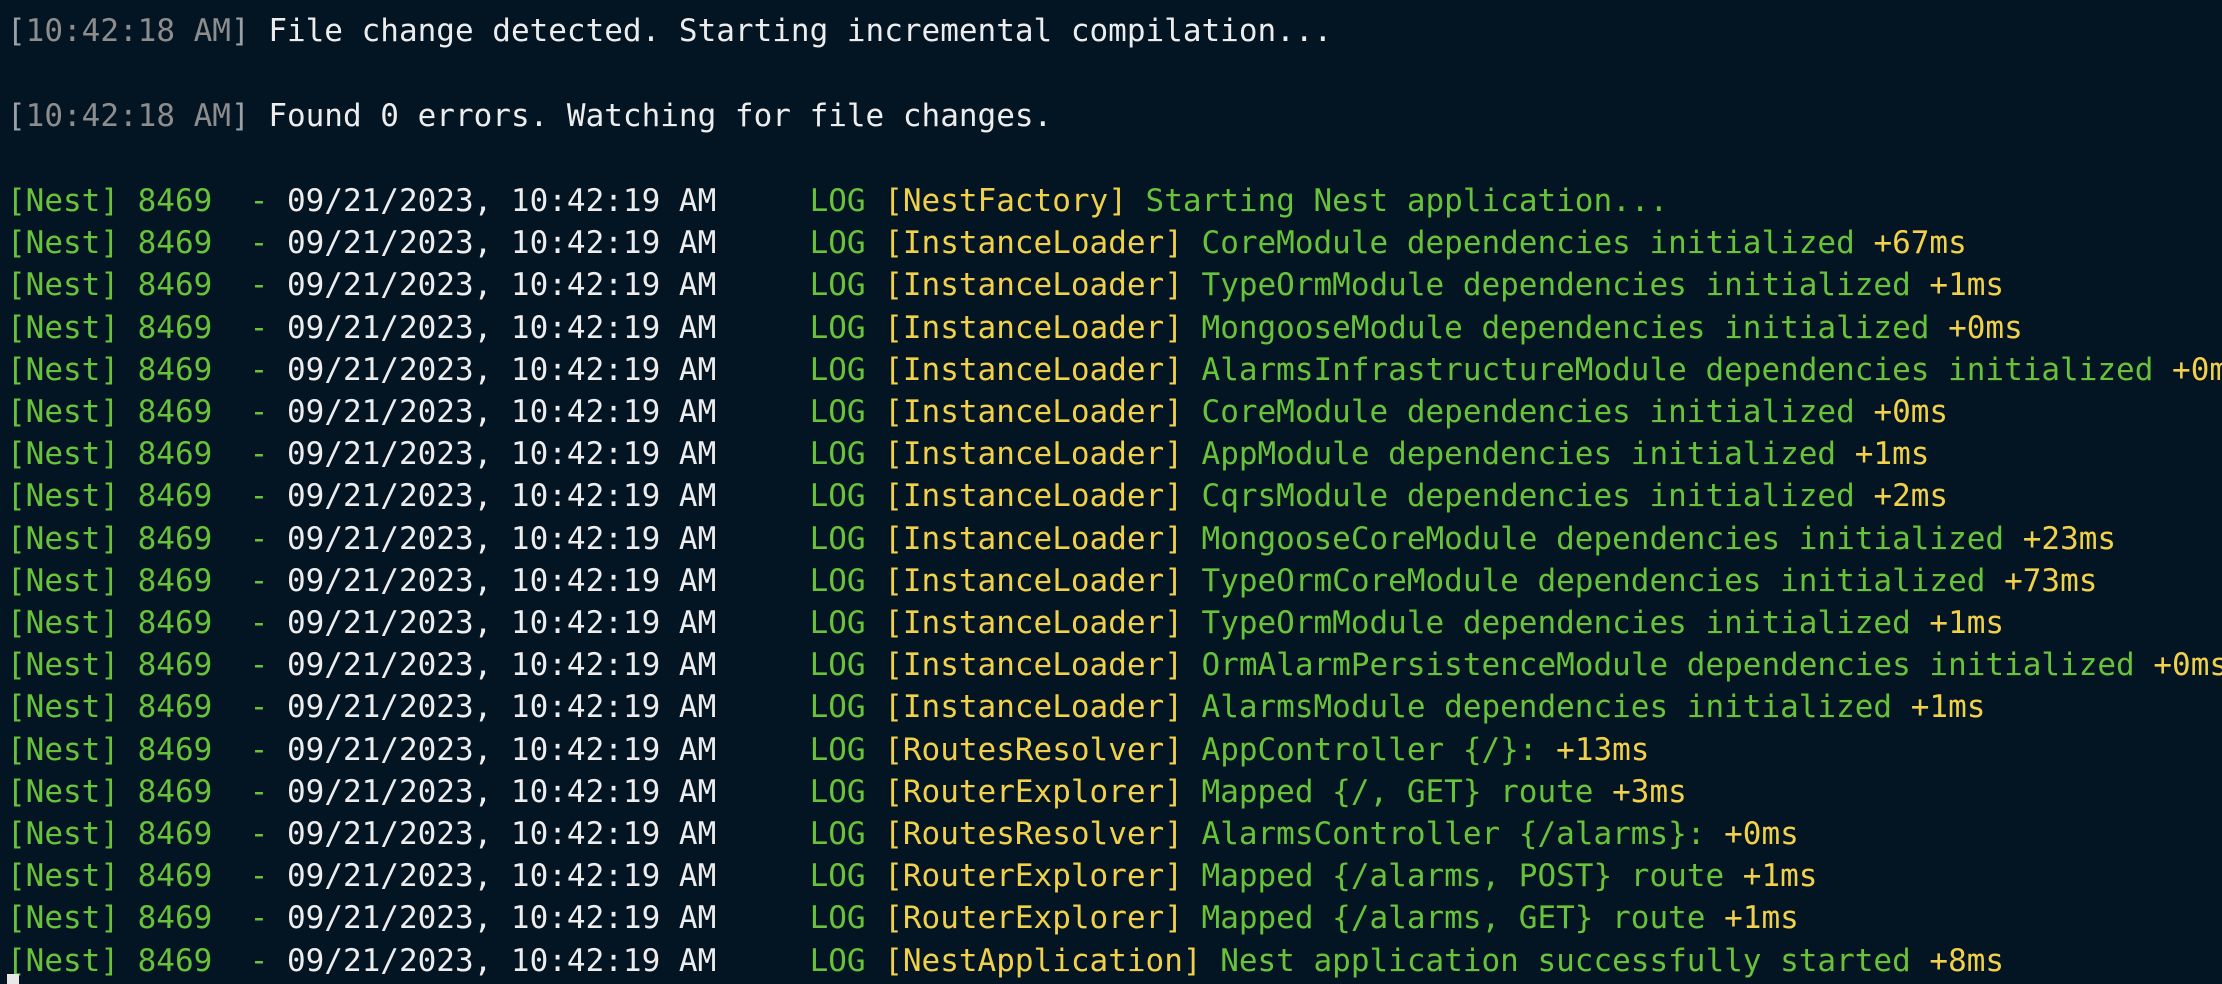 The image size is (2222, 984). Describe the element at coordinates (1463, 876) in the screenshot. I see `log-message: Mapped {/alarms, POST} route` at that location.